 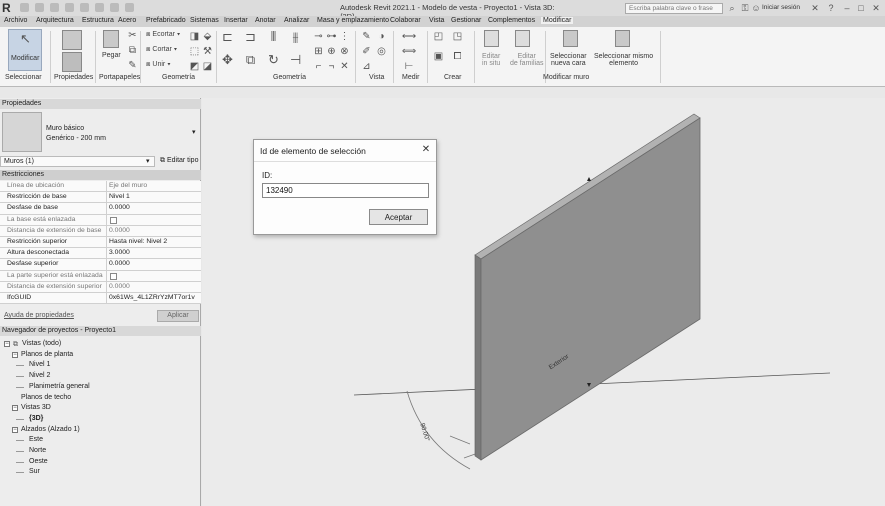 What do you see at coordinates (273, 36) in the screenshot?
I see `mirror-axis-icon: ⫴` at bounding box center [273, 36].